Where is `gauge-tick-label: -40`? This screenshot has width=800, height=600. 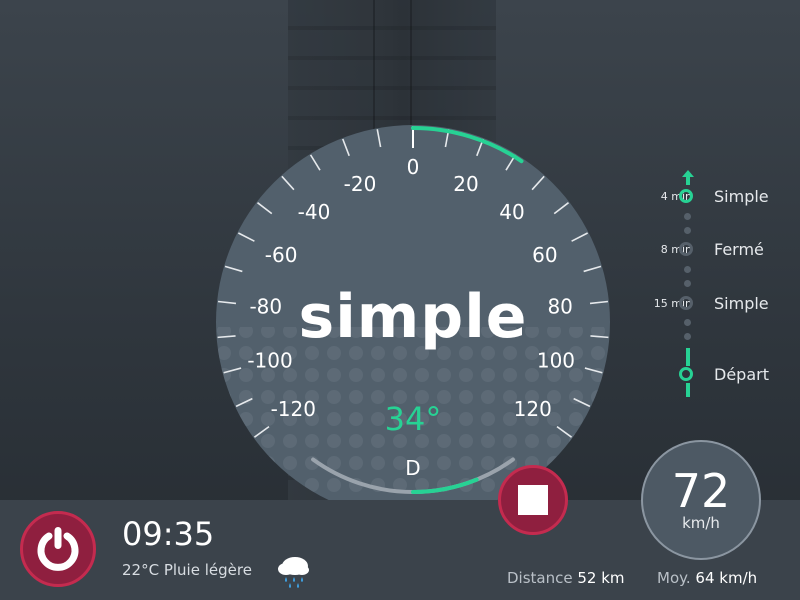
gauge-tick-label: -40 is located at coordinates (314, 212).